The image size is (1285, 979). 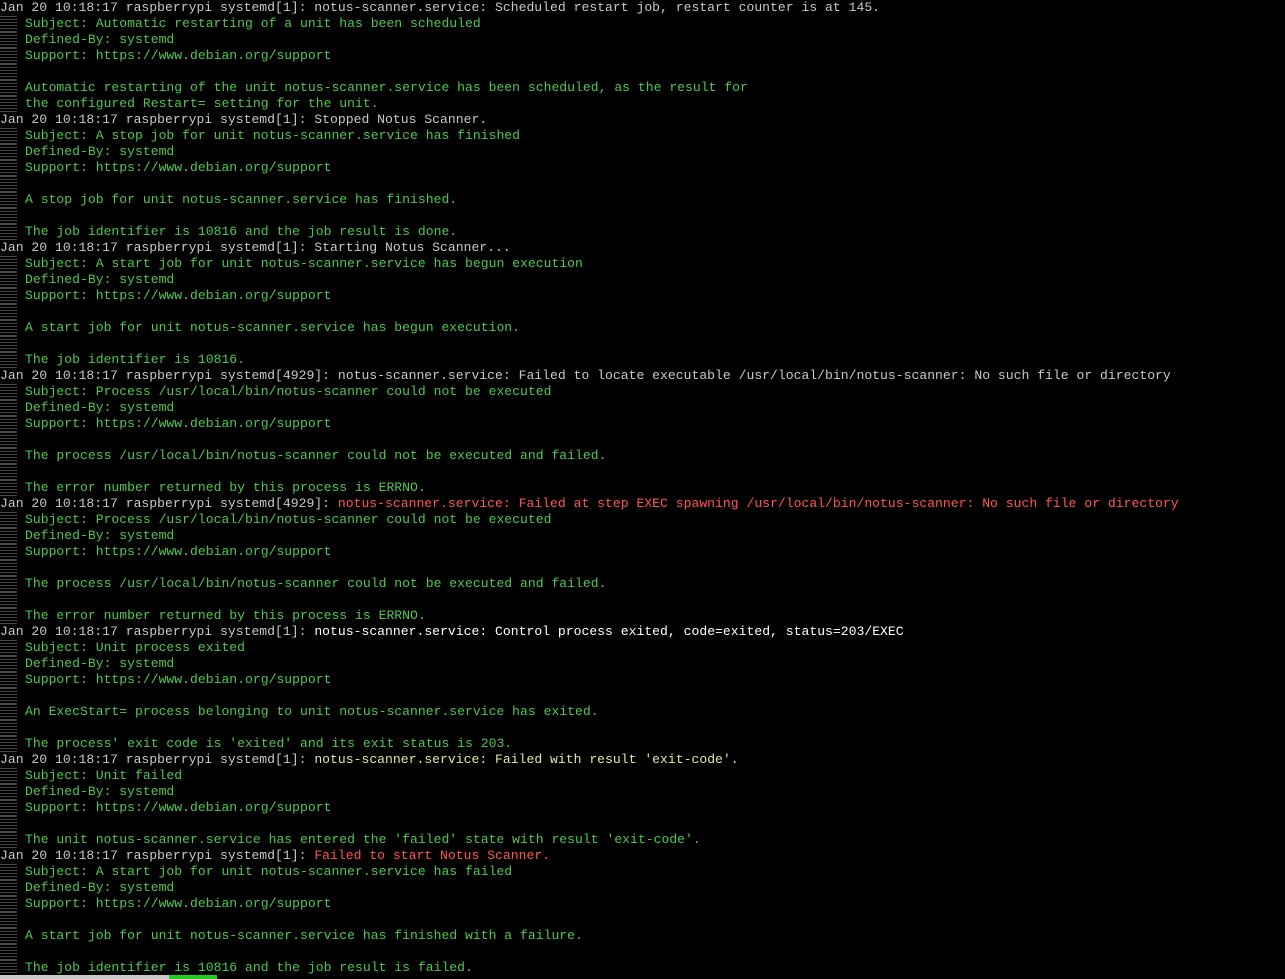 I want to click on status-bar-highlight, so click(x=193, y=977).